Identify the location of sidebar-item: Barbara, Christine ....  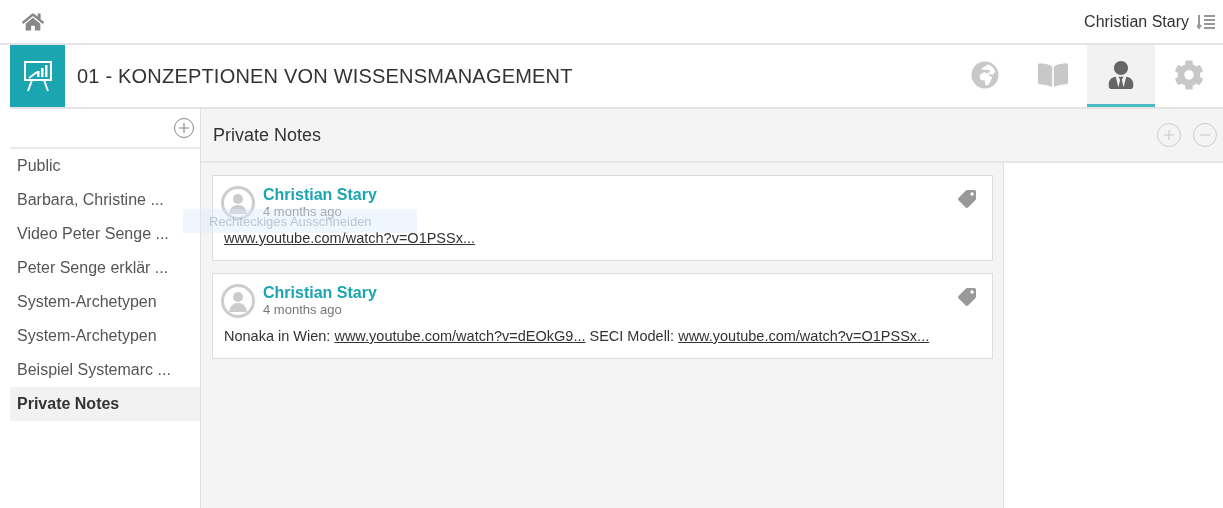
(105, 200).